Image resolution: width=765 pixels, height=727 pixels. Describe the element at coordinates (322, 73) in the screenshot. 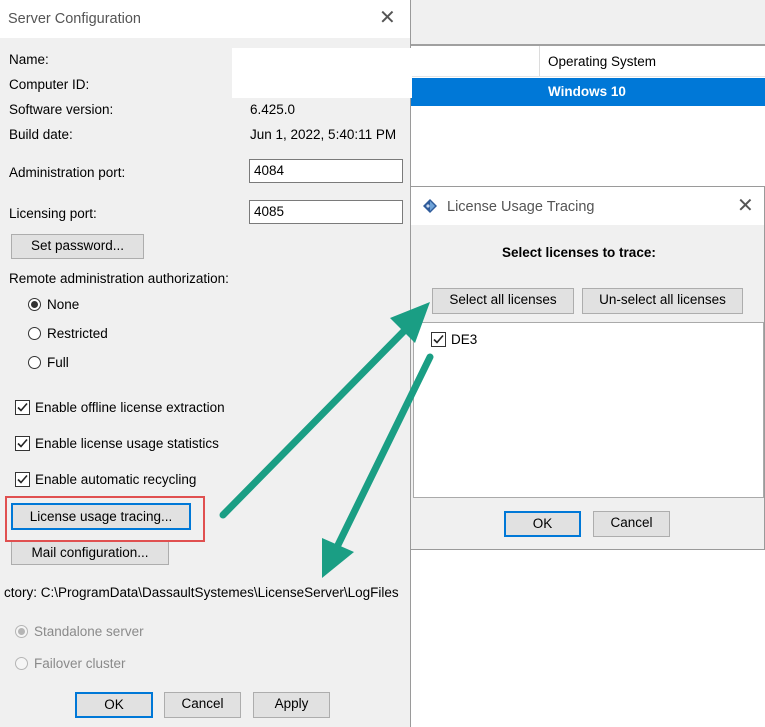

I see `redacted-values` at that location.